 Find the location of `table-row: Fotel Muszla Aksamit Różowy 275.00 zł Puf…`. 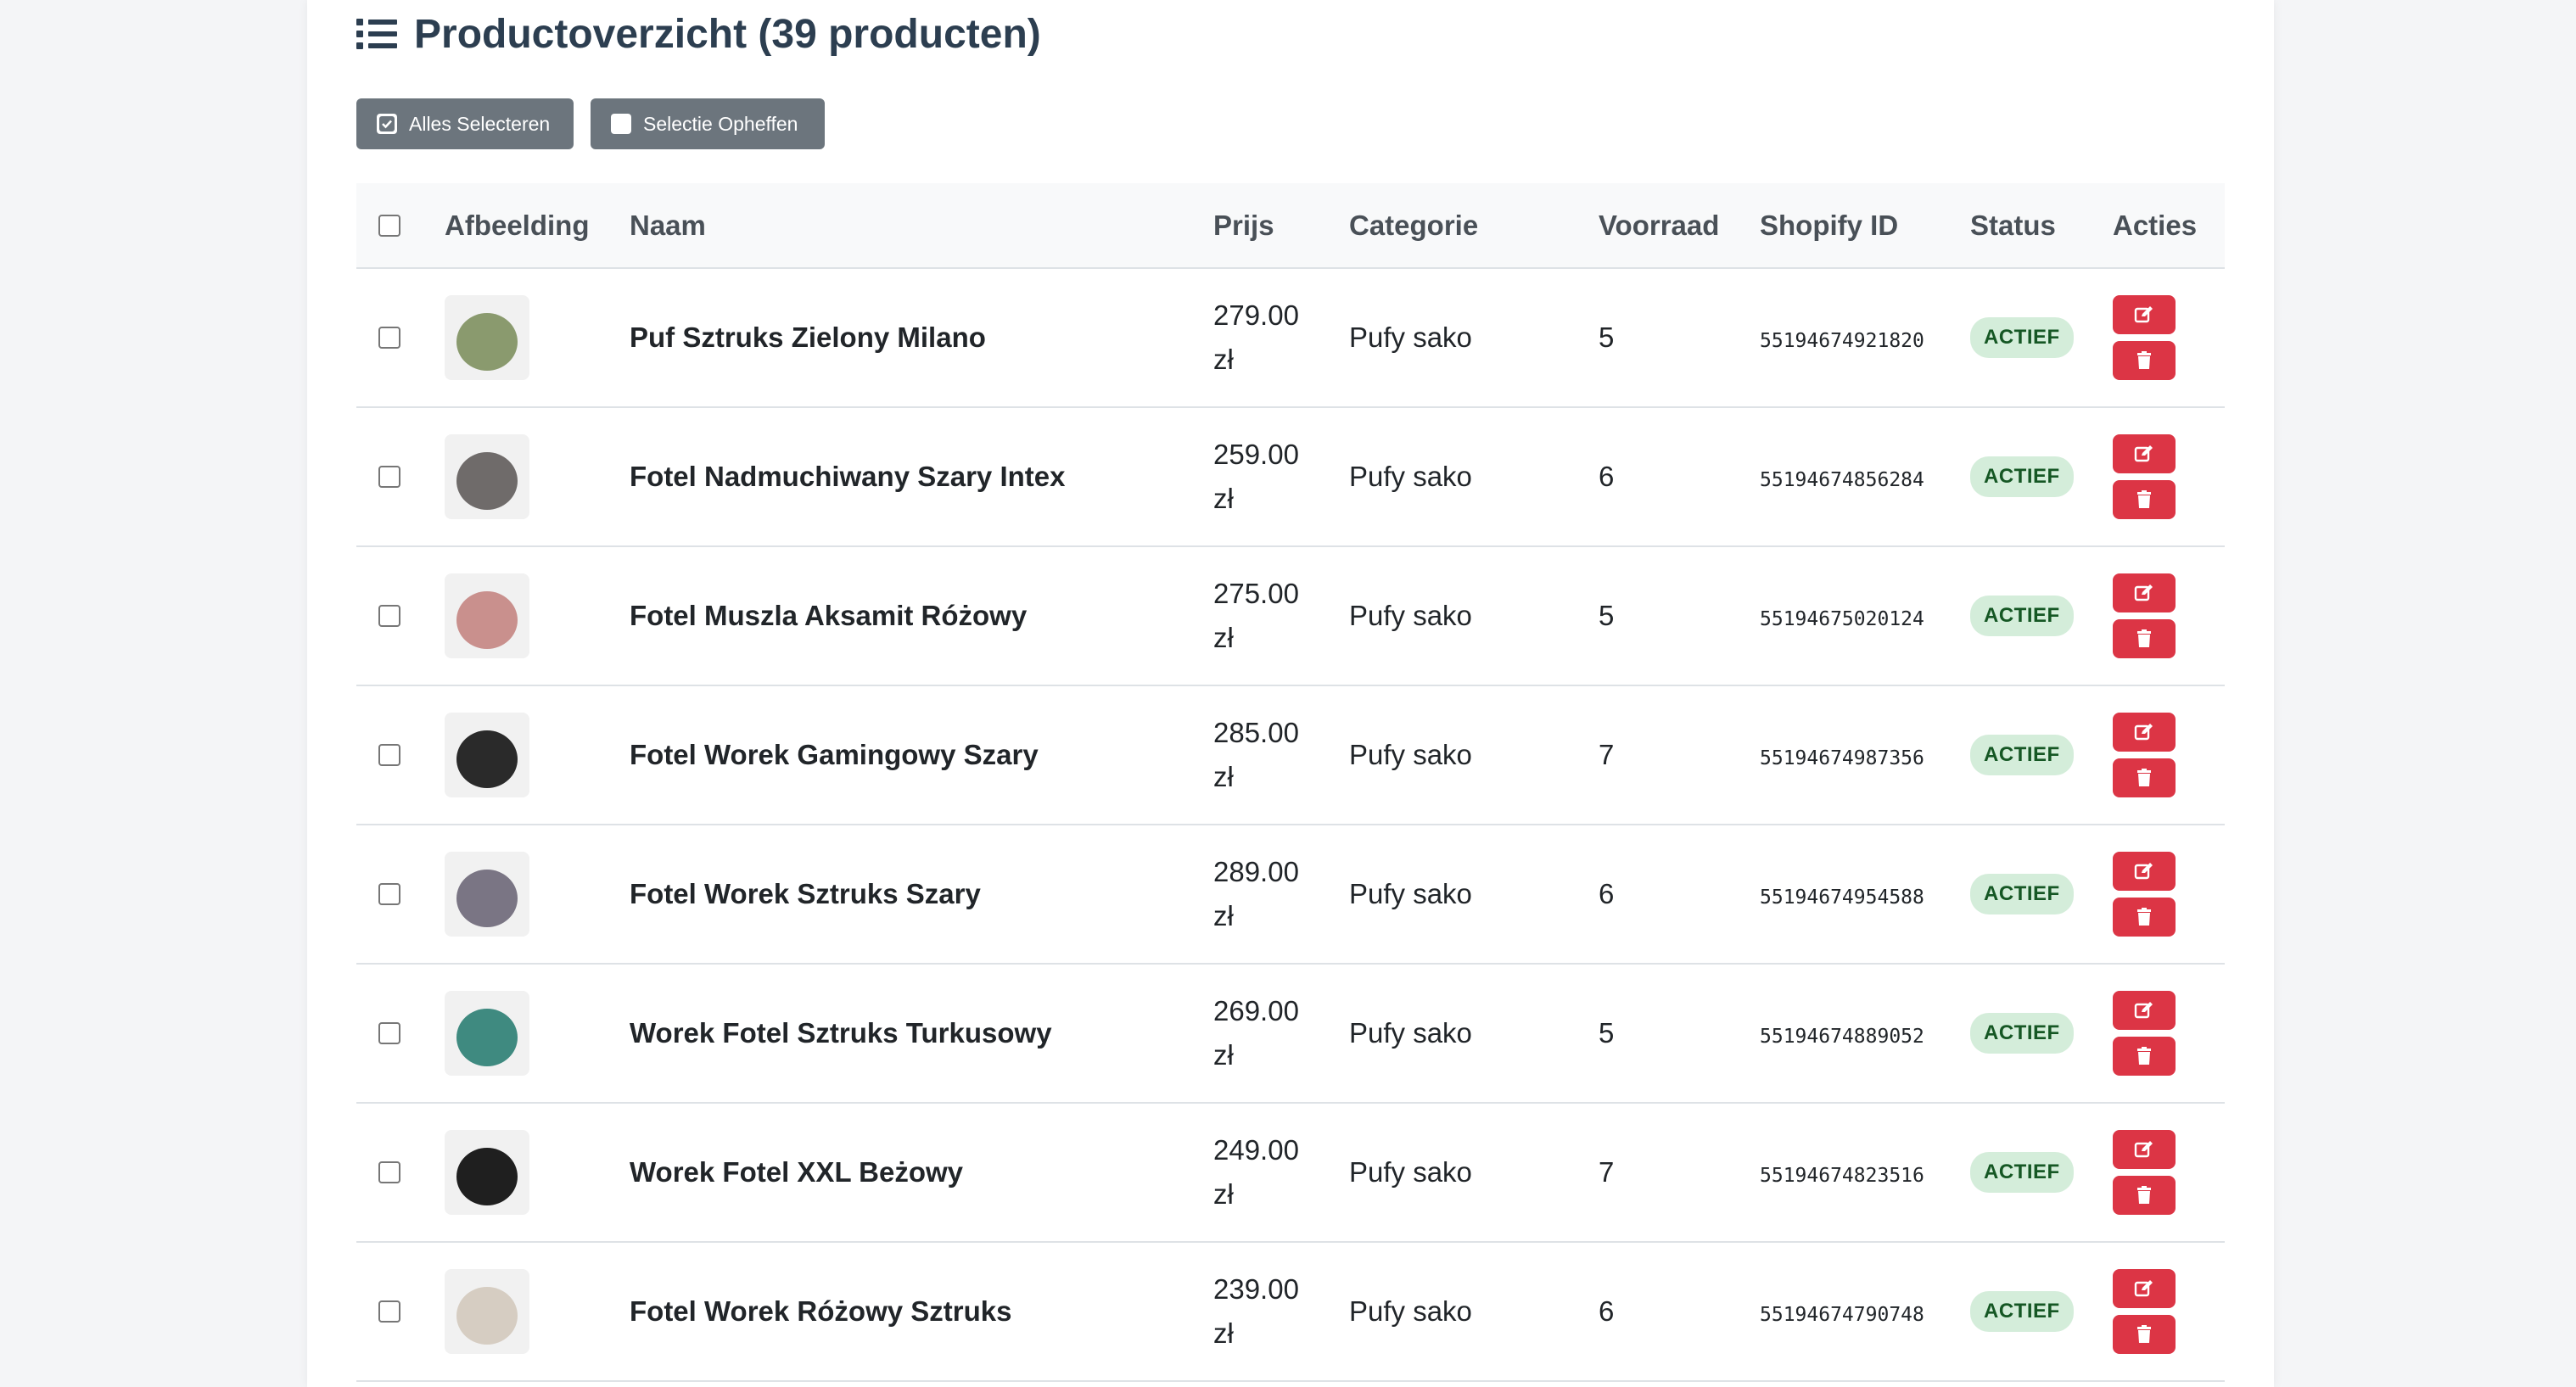

table-row: Fotel Muszla Aksamit Różowy 275.00 zł Puf… is located at coordinates (1291, 615).